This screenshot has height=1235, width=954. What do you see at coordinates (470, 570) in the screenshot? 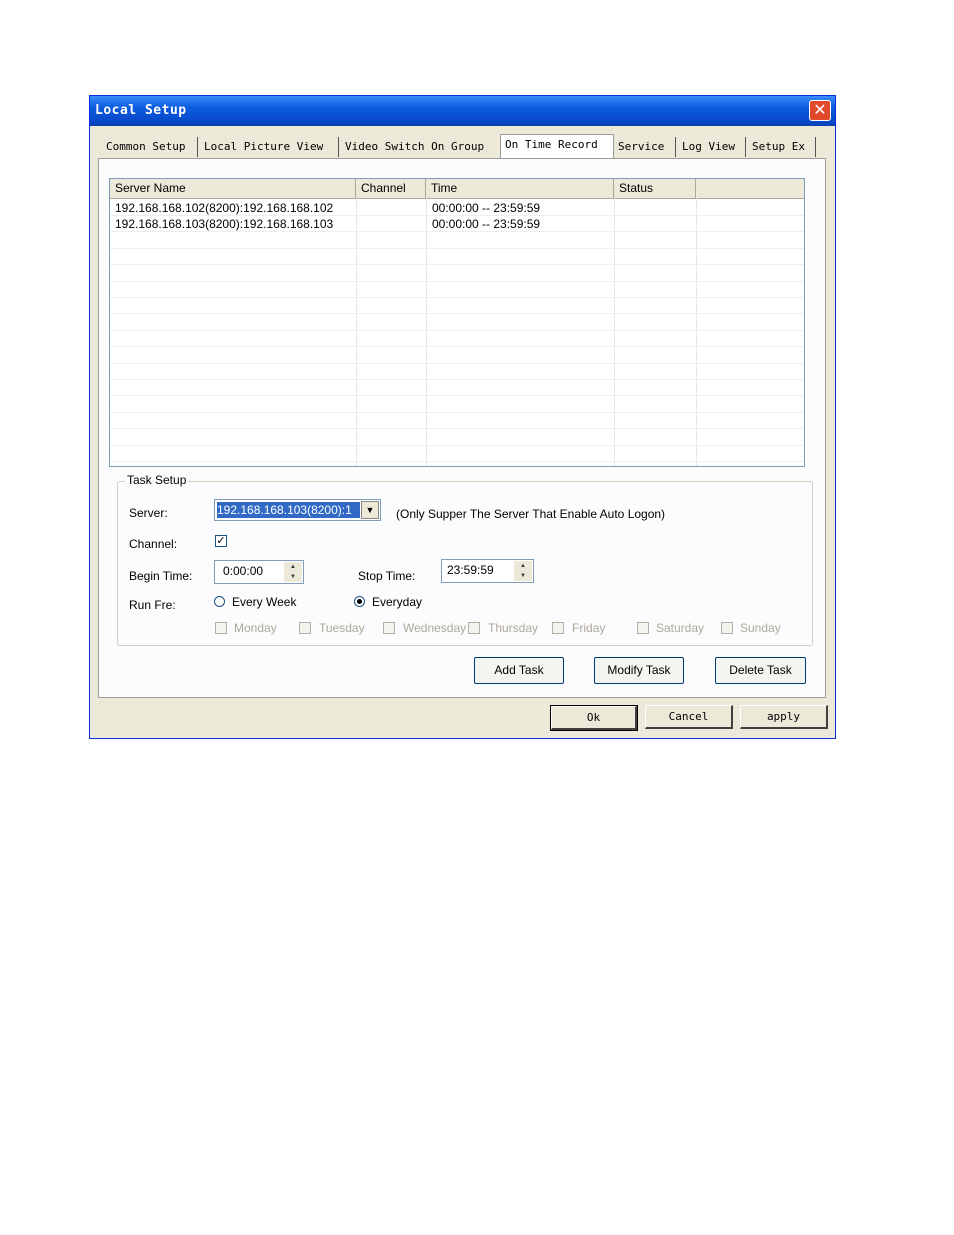
I see `stop-time-value: 23:59:59` at bounding box center [470, 570].